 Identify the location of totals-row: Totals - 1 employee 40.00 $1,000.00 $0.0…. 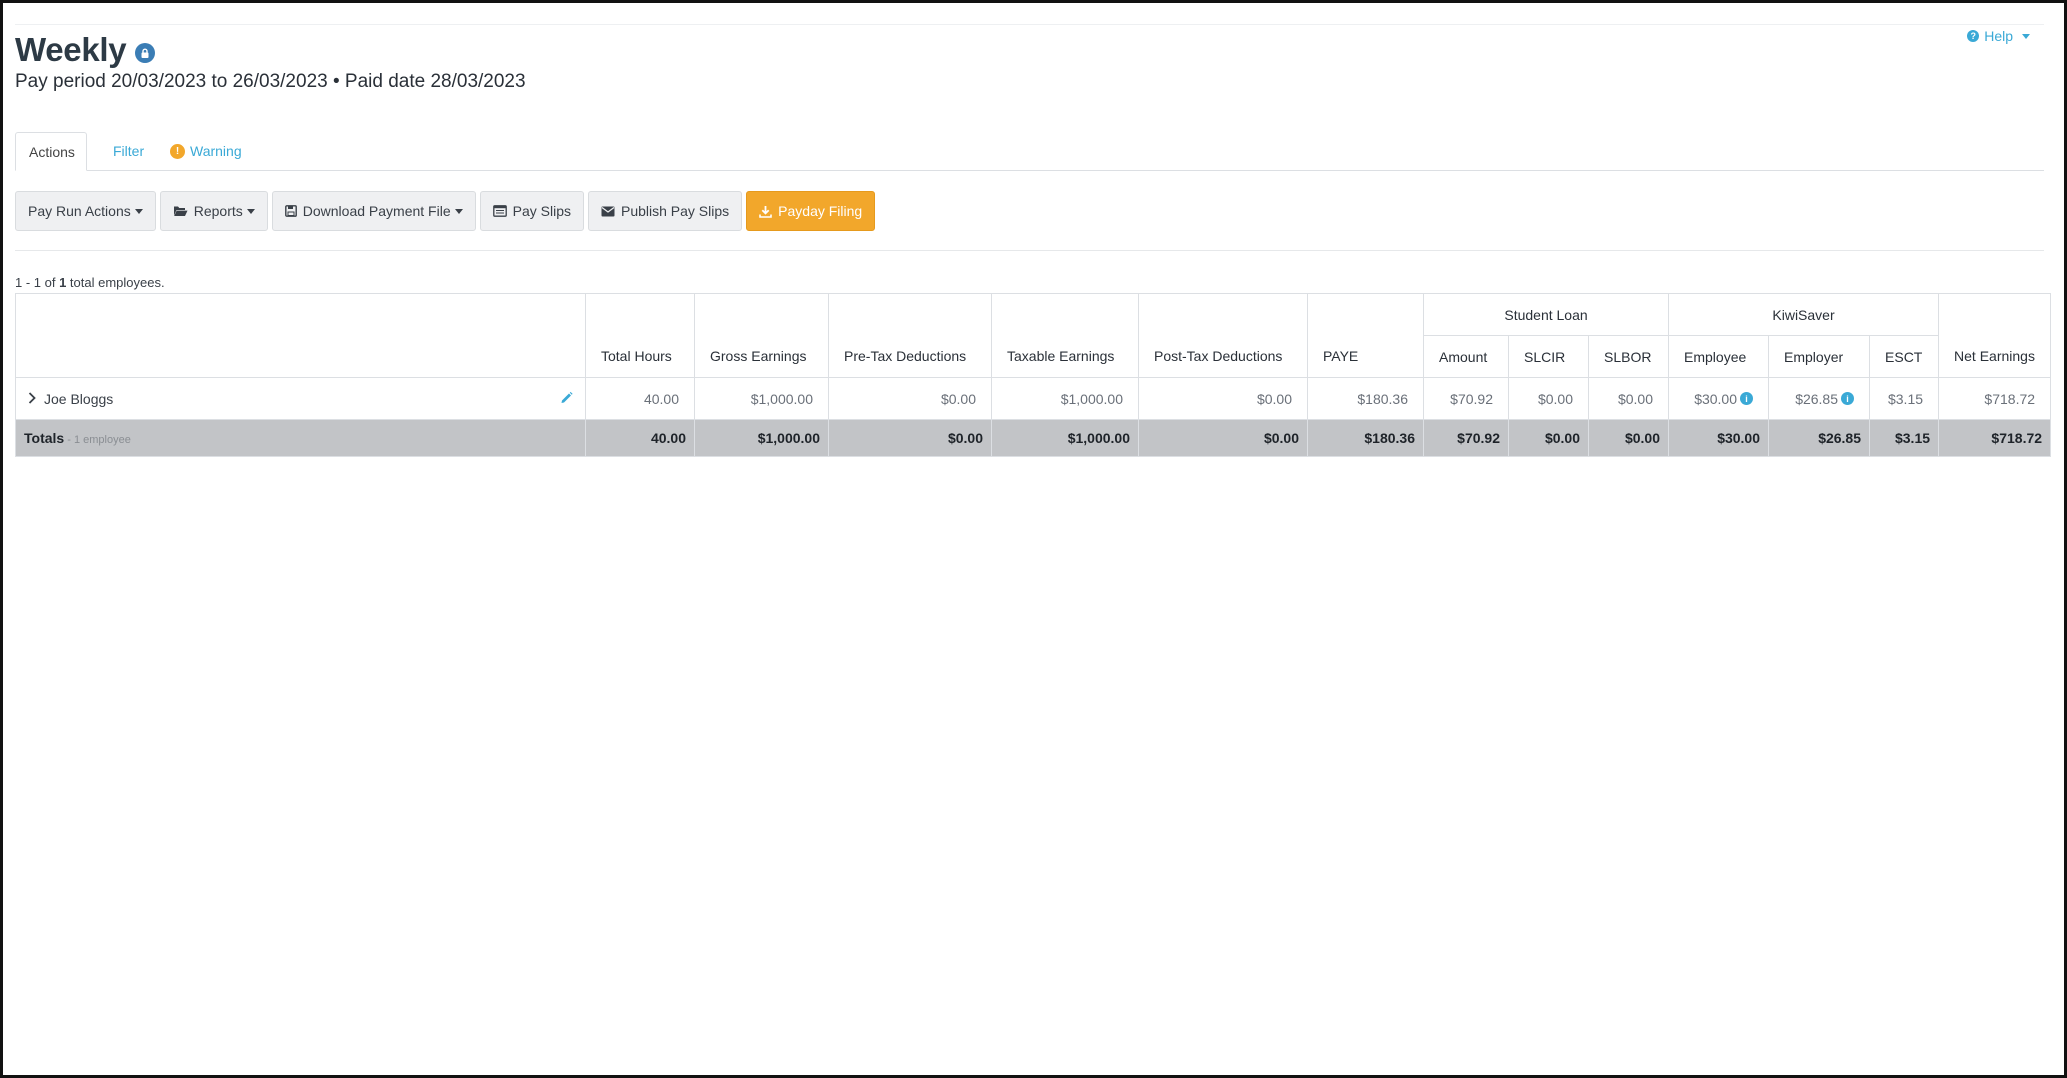
(1033, 438).